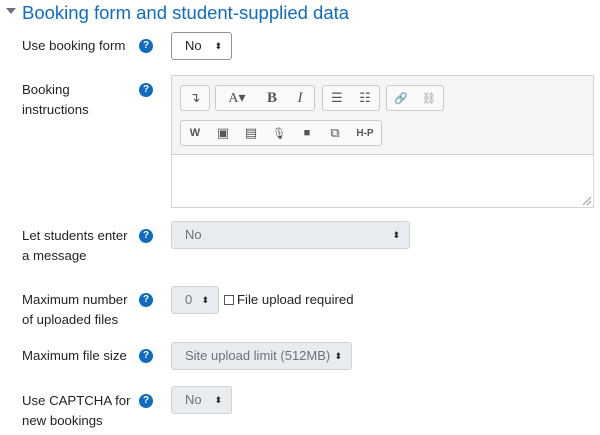 The width and height of the screenshot is (600, 435). I want to click on file-upload-required-label: File upload required, so click(295, 299).